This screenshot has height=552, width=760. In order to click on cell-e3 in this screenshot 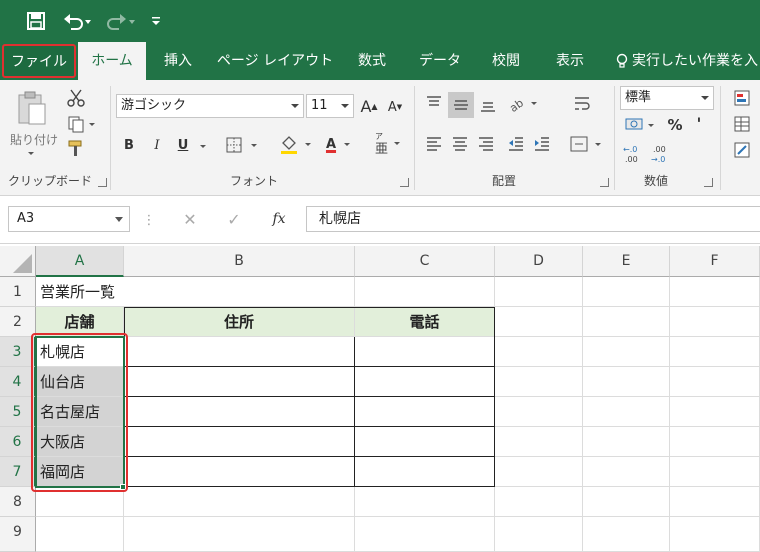, I will do `click(626, 352)`.